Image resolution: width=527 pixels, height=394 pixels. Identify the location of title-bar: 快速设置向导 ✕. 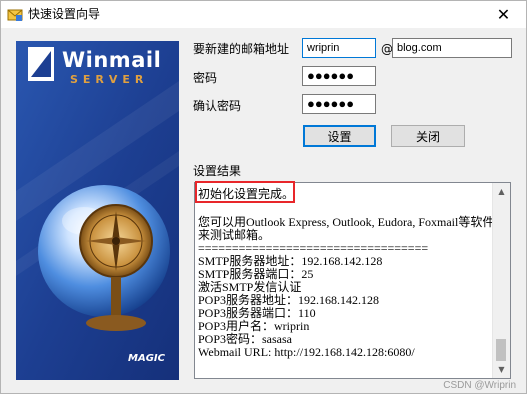
(263, 14).